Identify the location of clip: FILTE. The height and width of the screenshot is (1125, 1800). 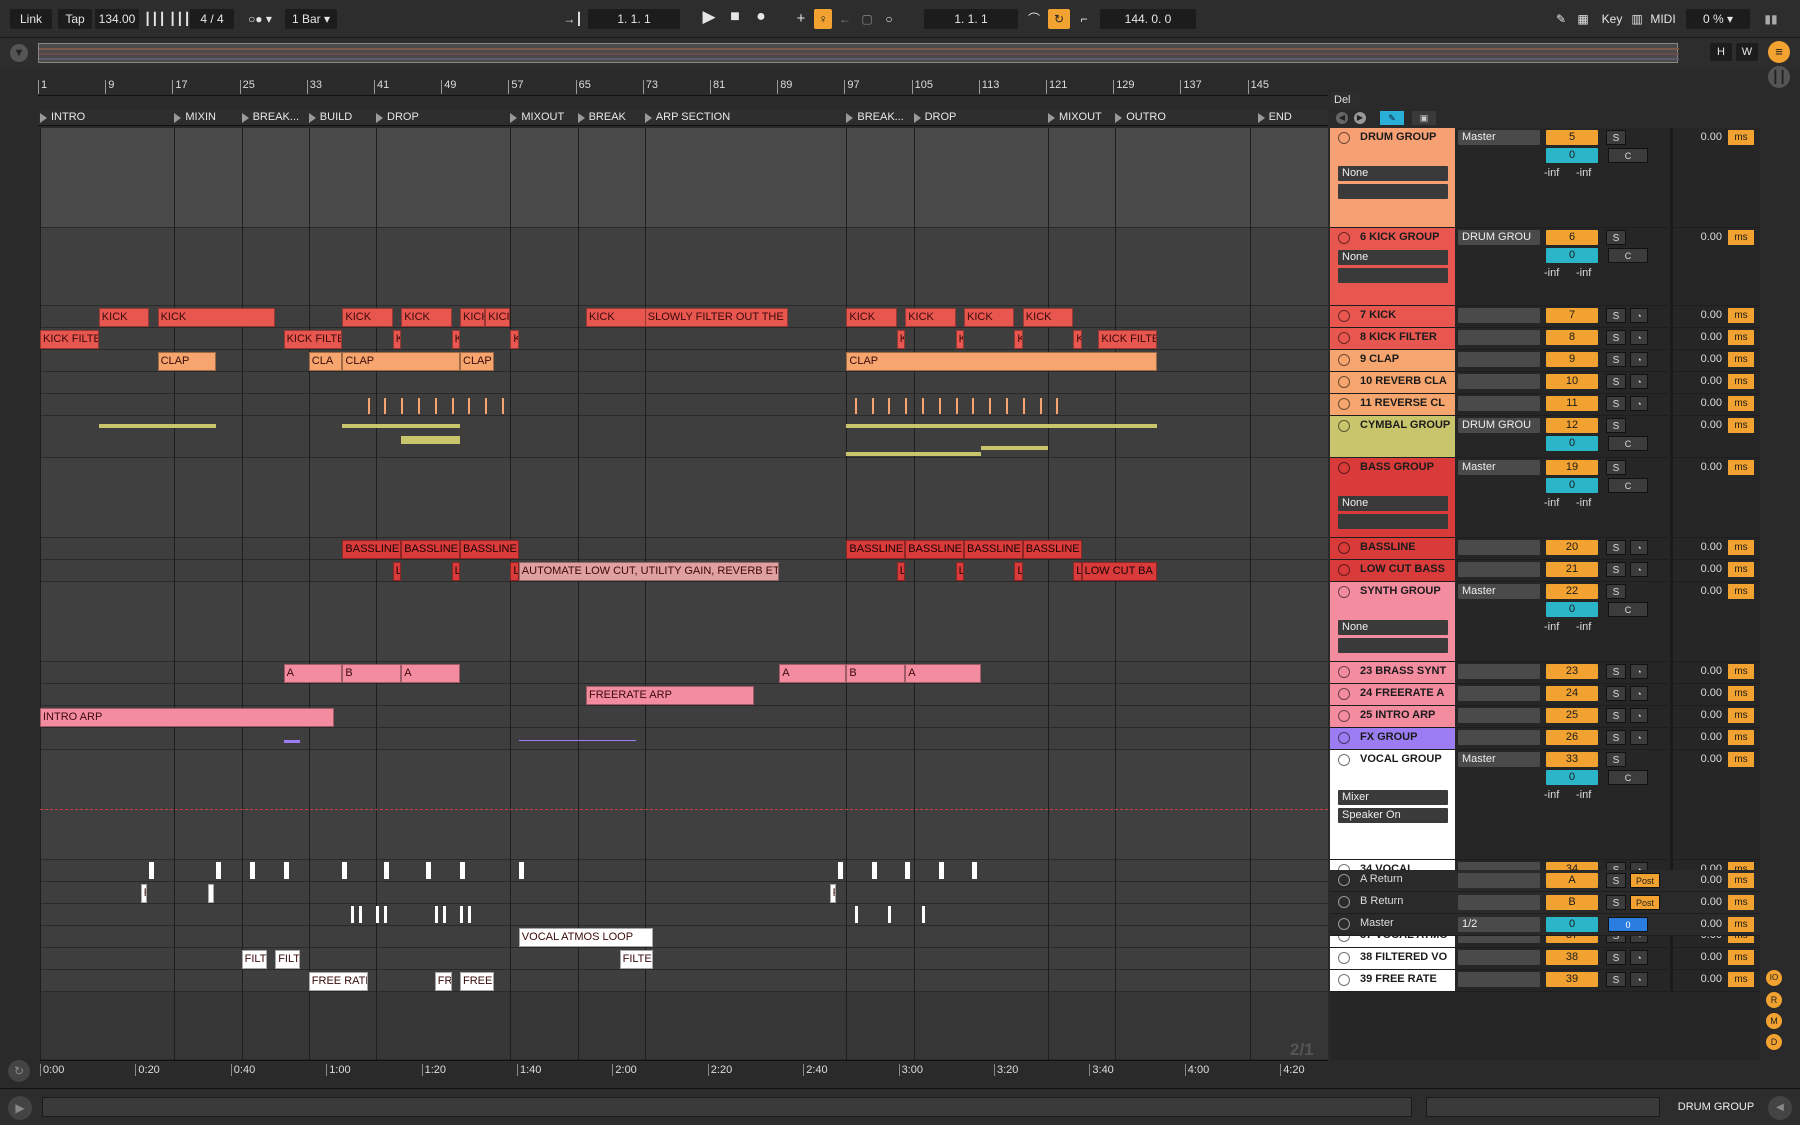
(636, 959).